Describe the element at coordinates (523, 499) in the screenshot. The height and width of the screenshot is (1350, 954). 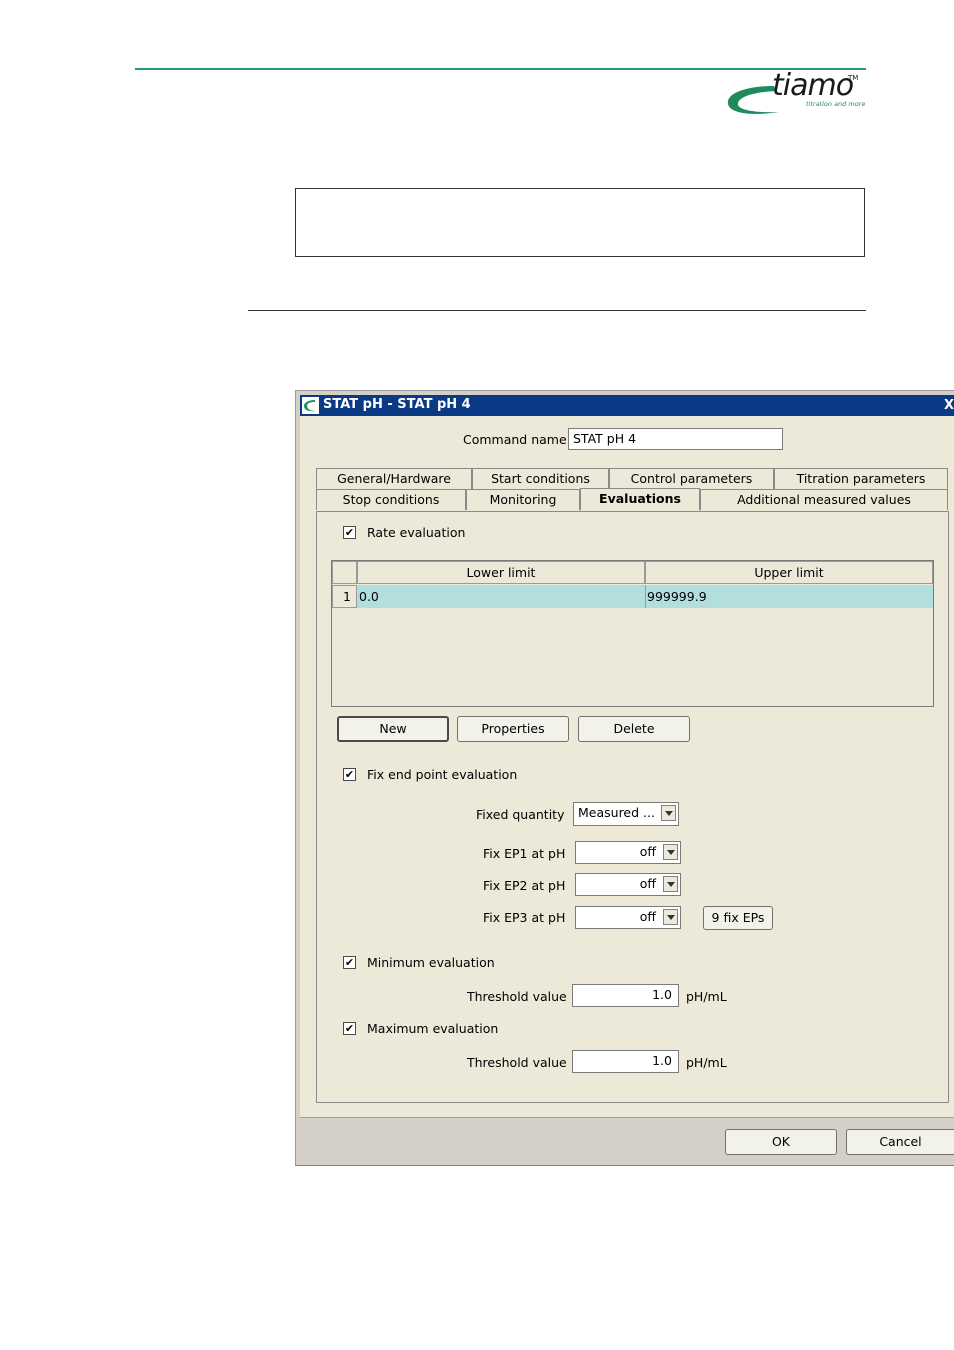
I see `tab-monitoring: Monitoring` at that location.